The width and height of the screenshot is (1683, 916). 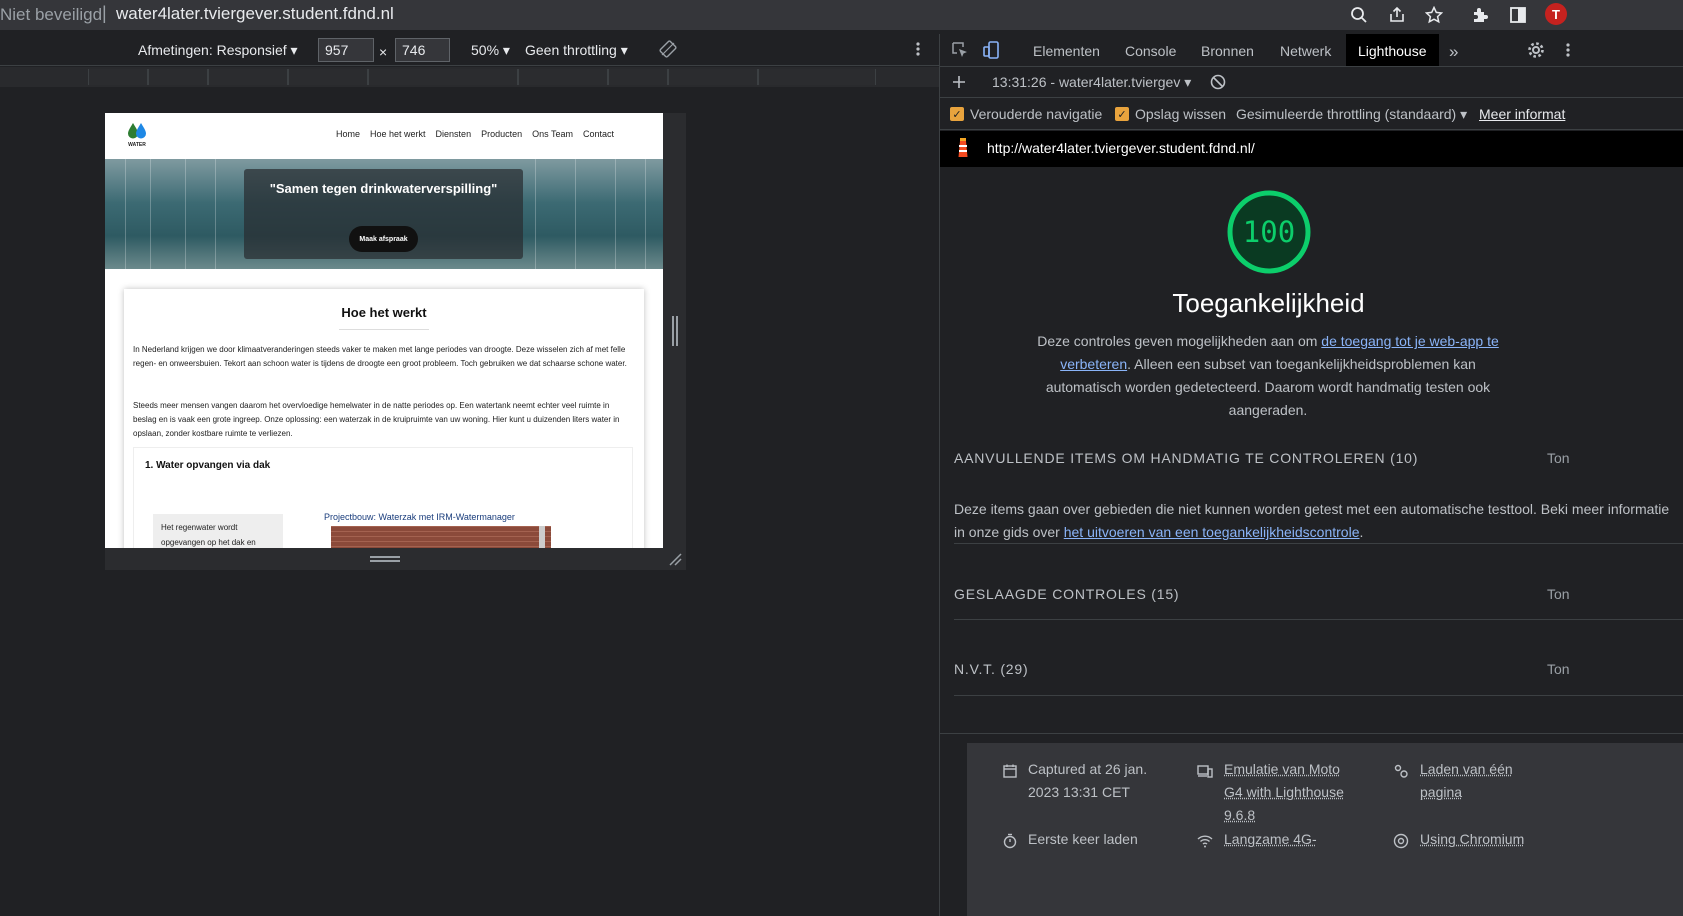 I want to click on section-title: Hoe het werkt, so click(x=384, y=312).